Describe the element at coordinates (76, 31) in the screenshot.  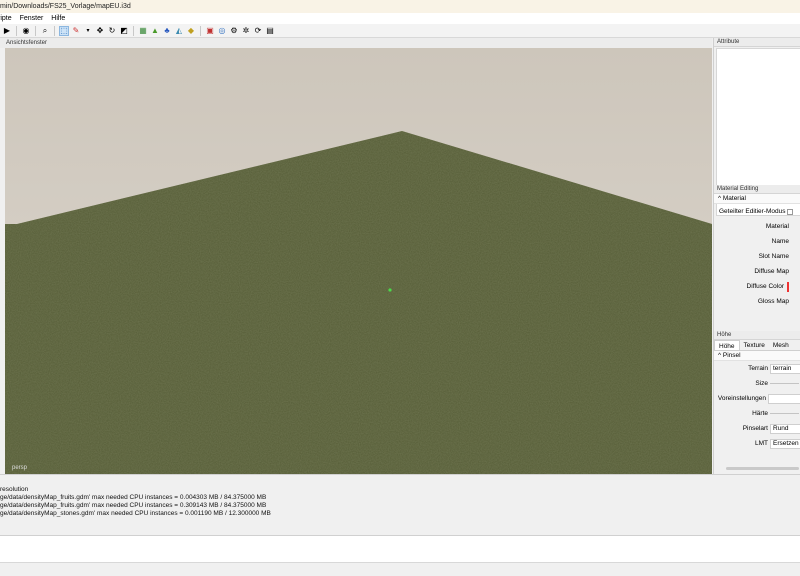
I see `pen-icon: ✎` at that location.